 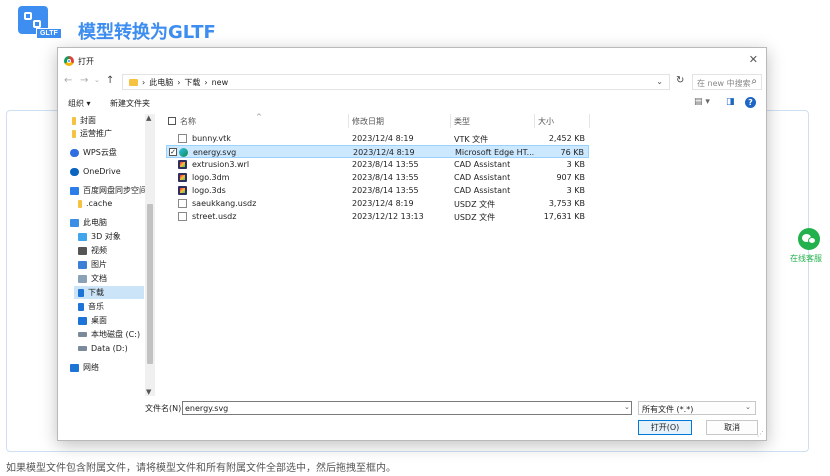 I want to click on music-icon, so click(x=81, y=306).